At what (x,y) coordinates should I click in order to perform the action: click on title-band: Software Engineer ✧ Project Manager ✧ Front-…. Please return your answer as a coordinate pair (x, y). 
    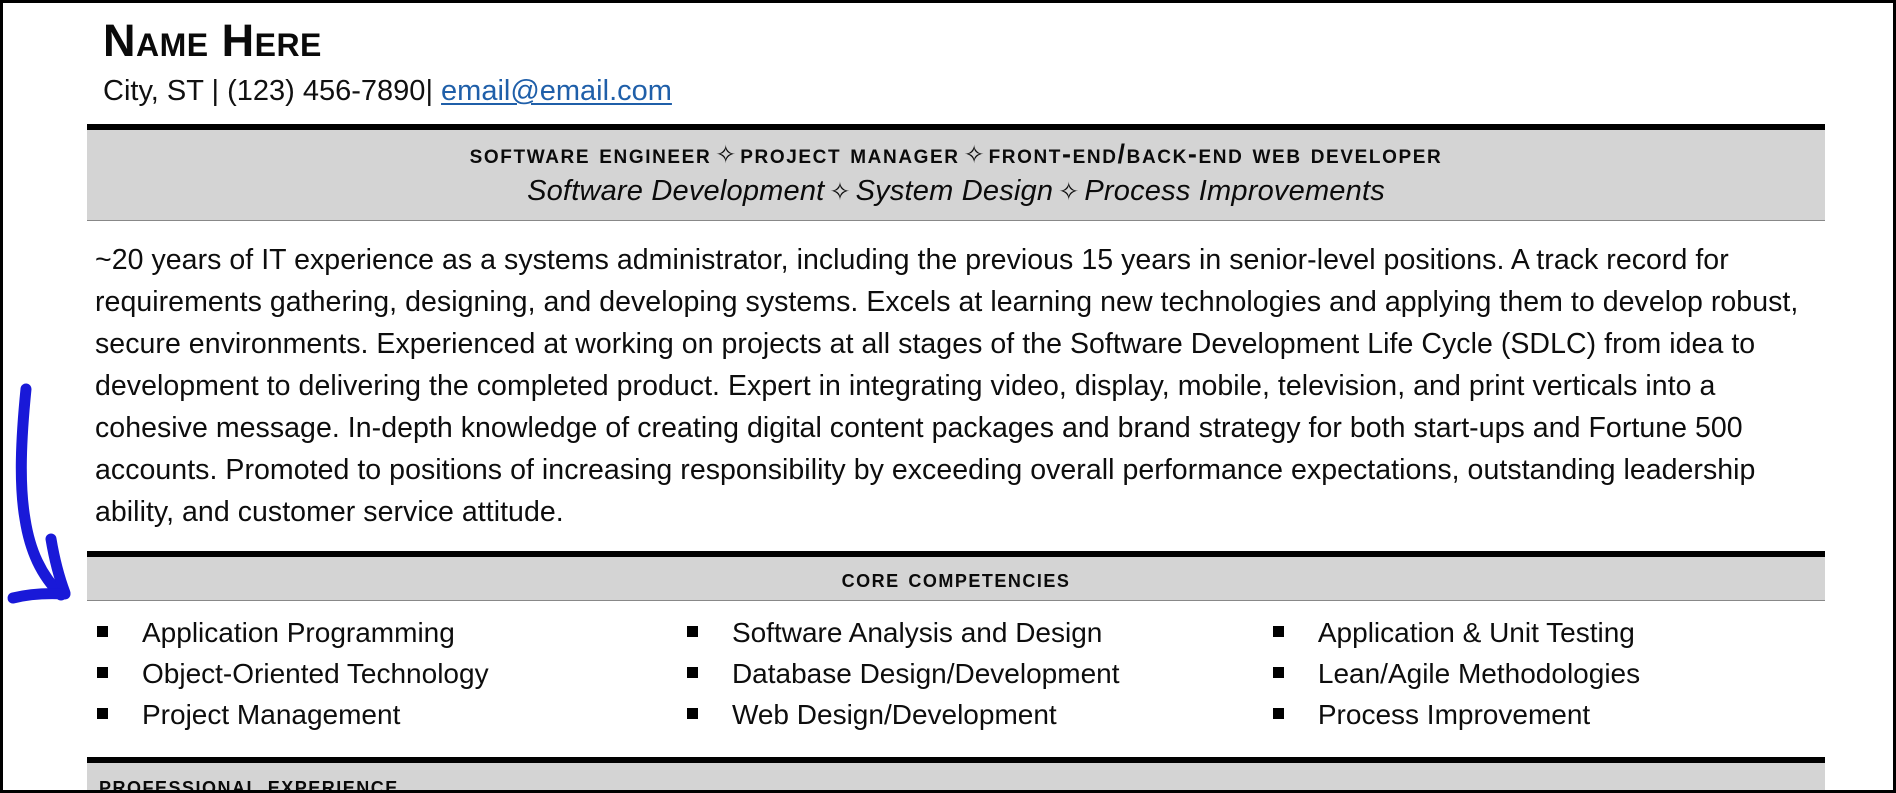
    Looking at the image, I should click on (956, 172).